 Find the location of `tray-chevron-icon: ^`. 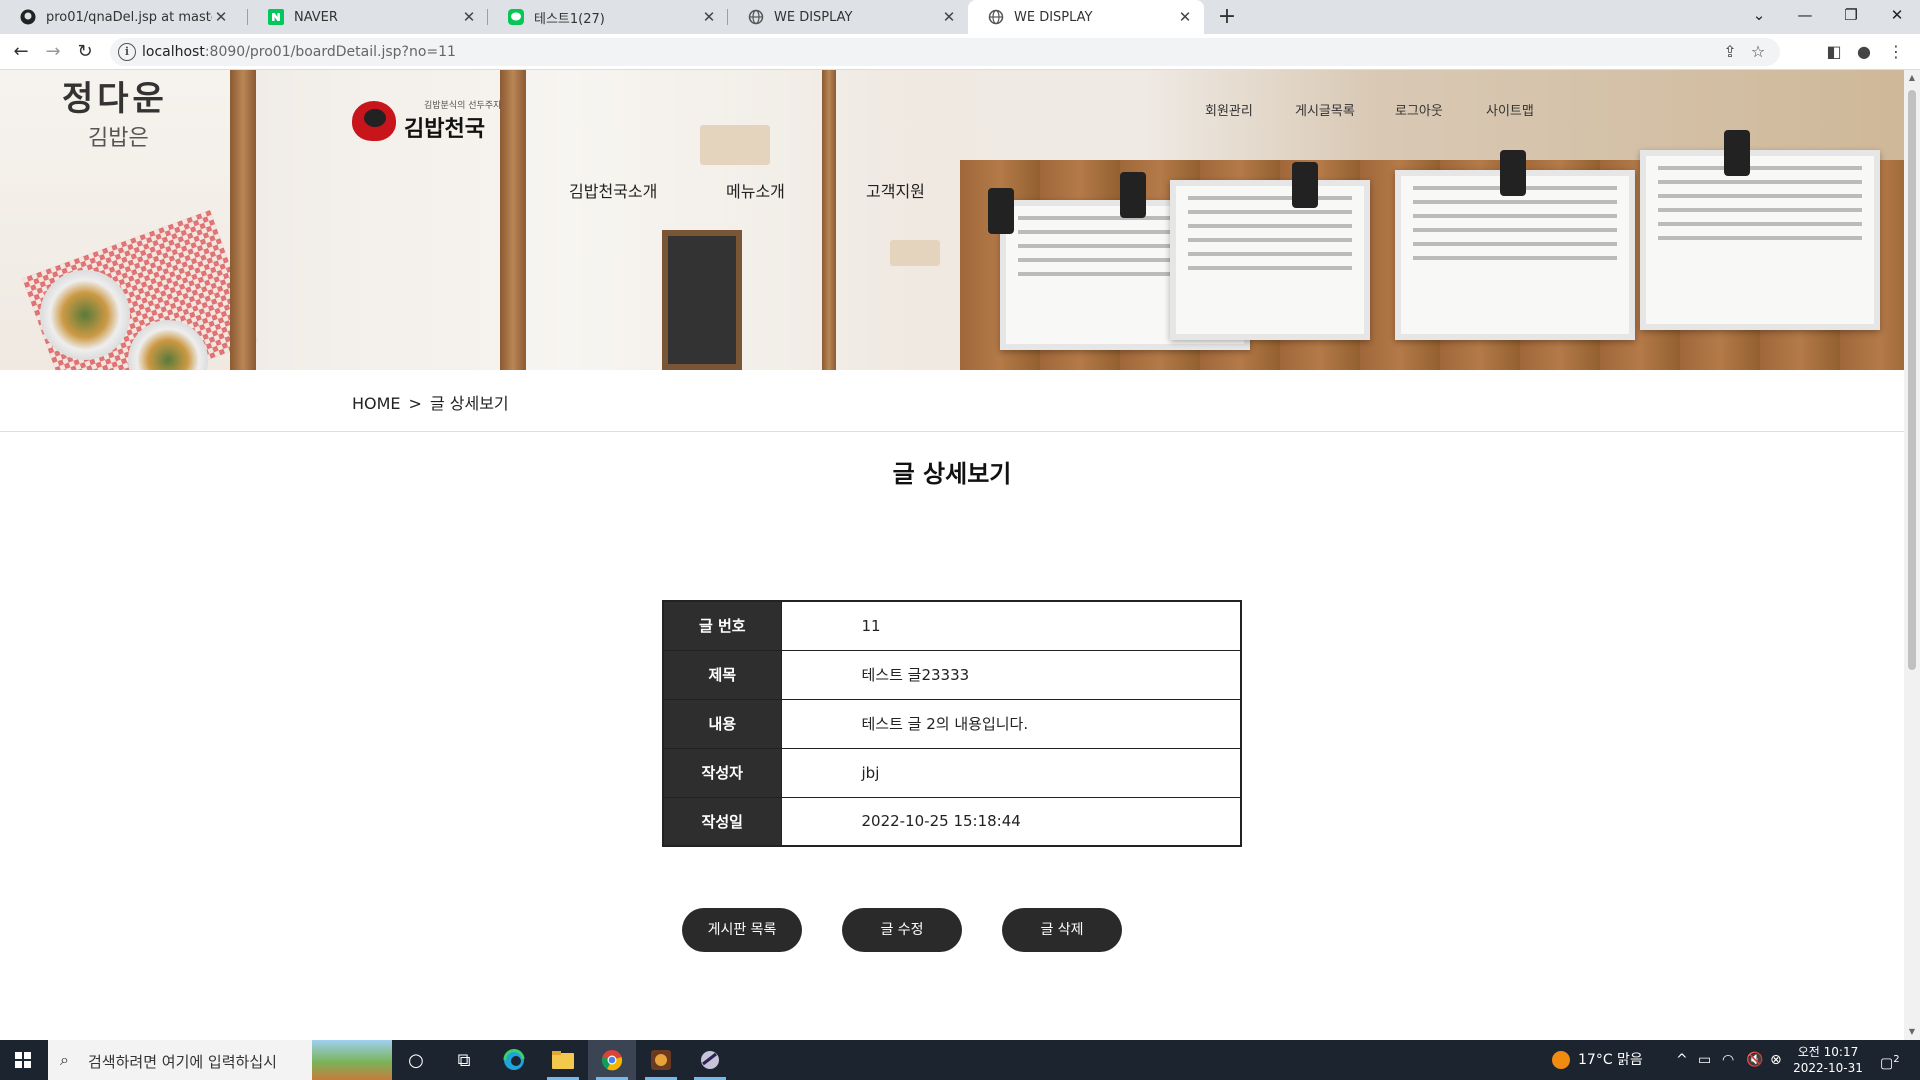

tray-chevron-icon: ^ is located at coordinates (1682, 1060).